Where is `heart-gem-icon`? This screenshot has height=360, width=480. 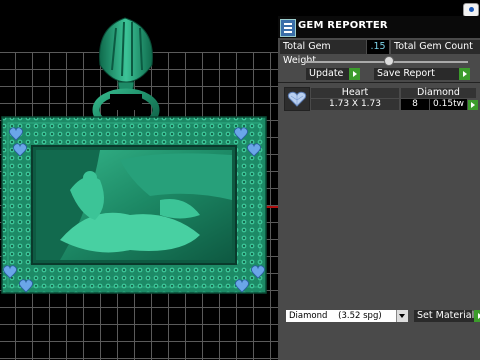 heart-gem-icon is located at coordinates (297, 99).